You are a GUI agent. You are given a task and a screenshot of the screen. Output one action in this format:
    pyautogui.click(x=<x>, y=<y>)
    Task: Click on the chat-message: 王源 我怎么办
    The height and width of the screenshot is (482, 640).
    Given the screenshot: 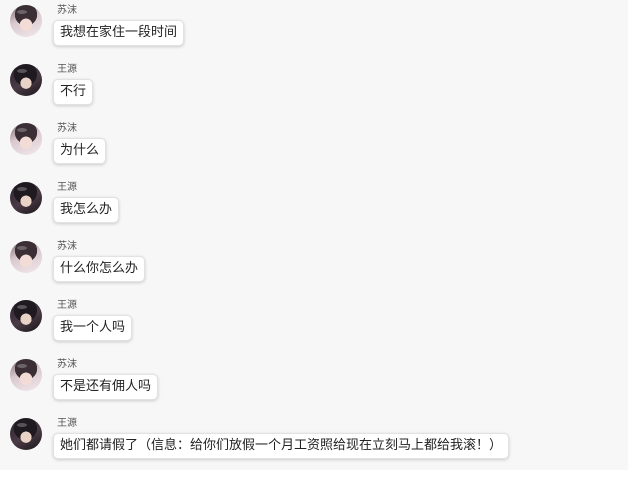 What is the action you would take?
    pyautogui.click(x=310, y=206)
    